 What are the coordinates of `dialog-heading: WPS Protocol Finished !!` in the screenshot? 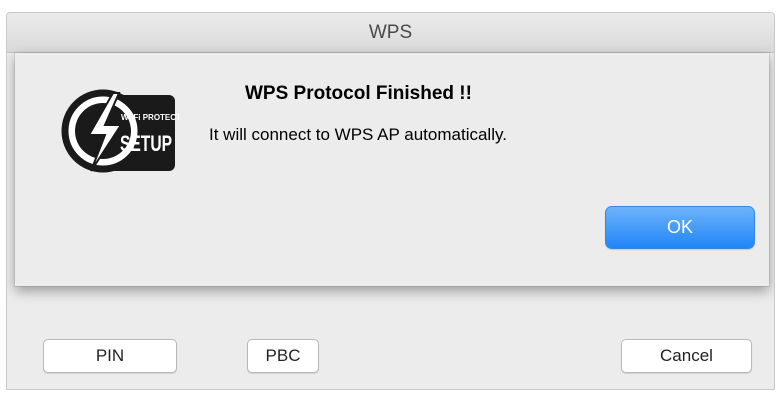 It's located at (358, 93).